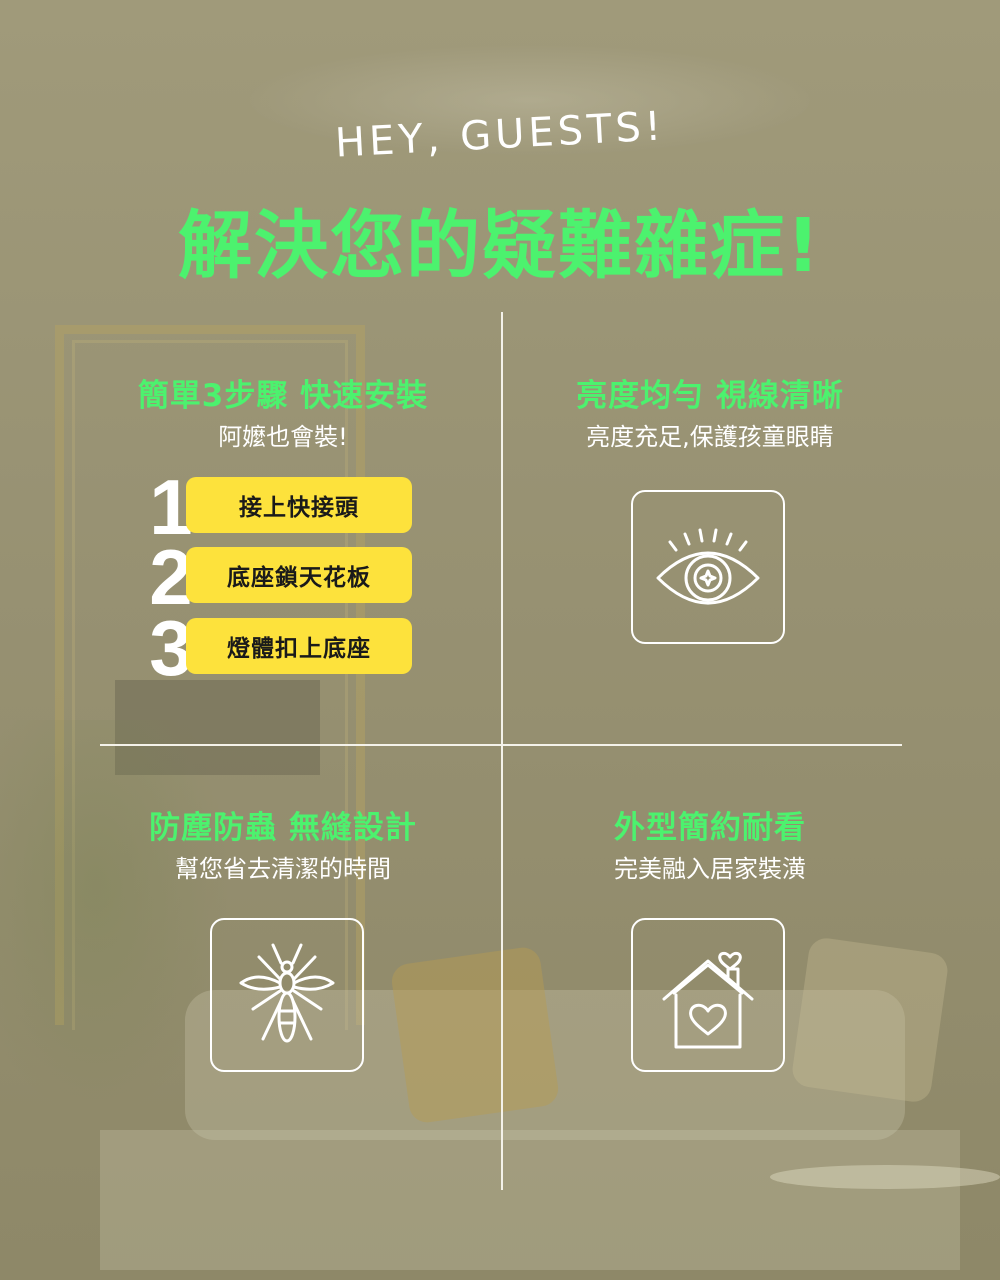 Image resolution: width=1000 pixels, height=1280 pixels. What do you see at coordinates (710, 396) in the screenshot?
I see `feature-title: 亮度均勻 視線清晰` at bounding box center [710, 396].